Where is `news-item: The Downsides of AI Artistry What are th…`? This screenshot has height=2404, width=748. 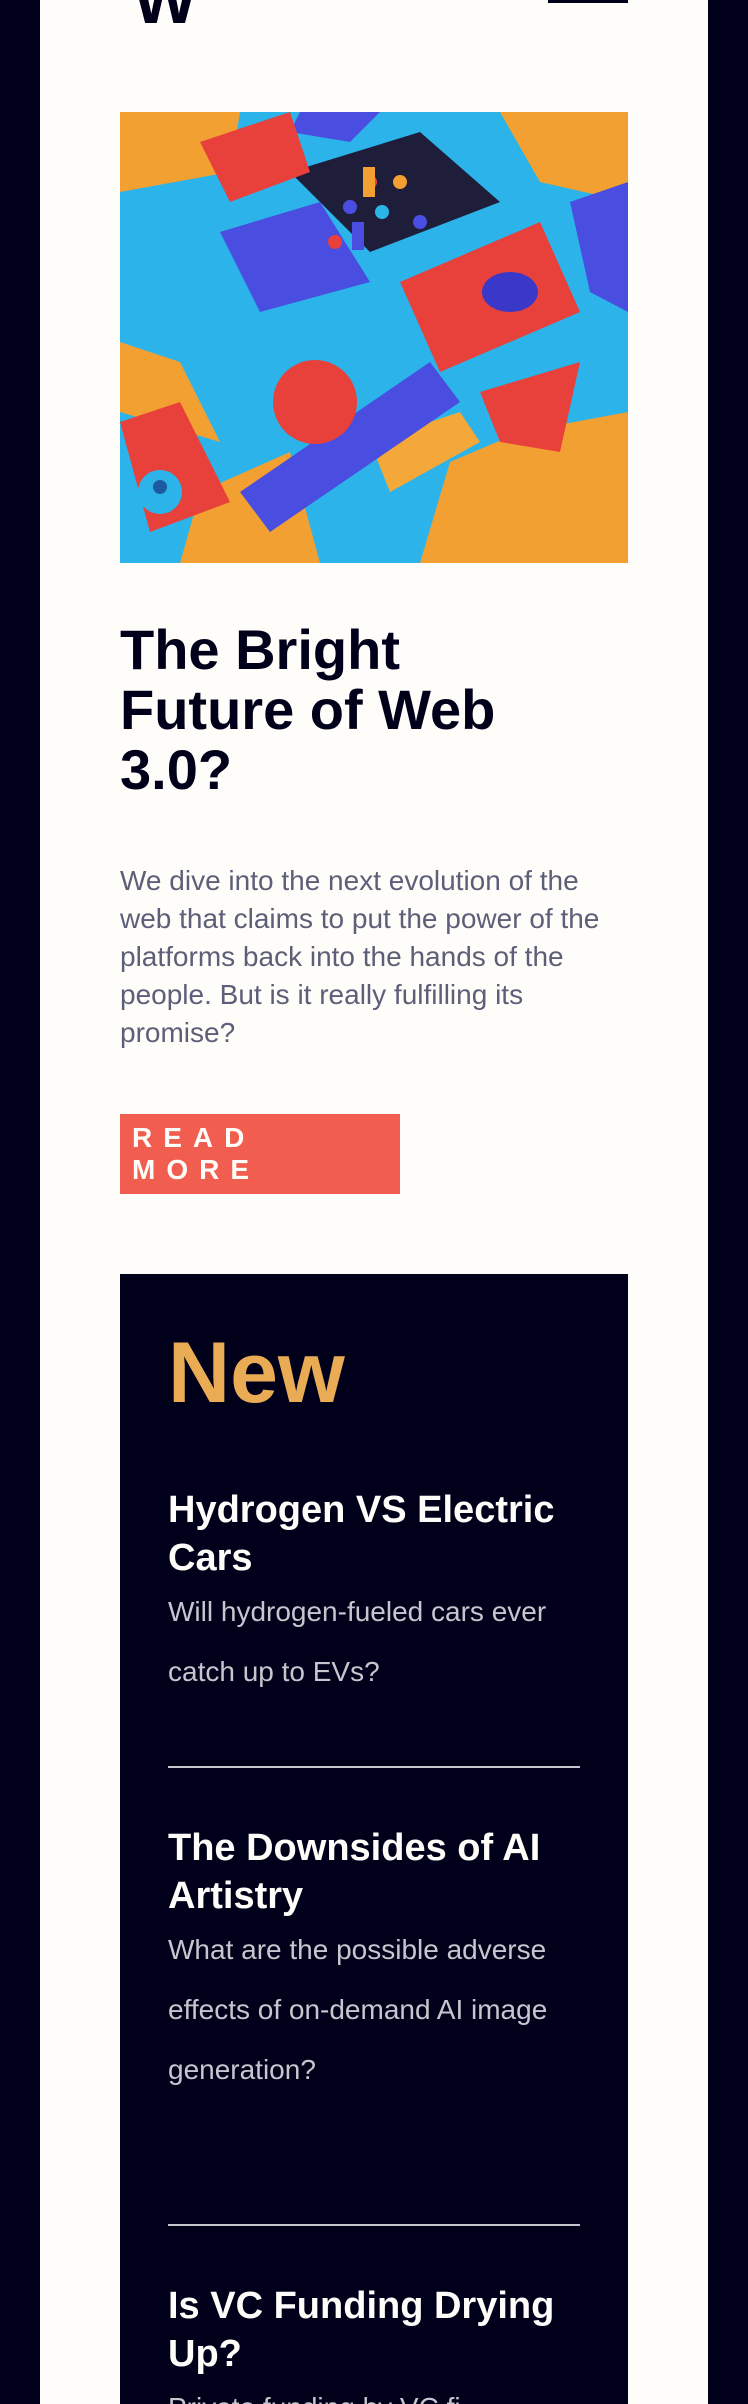
news-item: The Downsides of AI Artistry What are th… is located at coordinates (374, 1962).